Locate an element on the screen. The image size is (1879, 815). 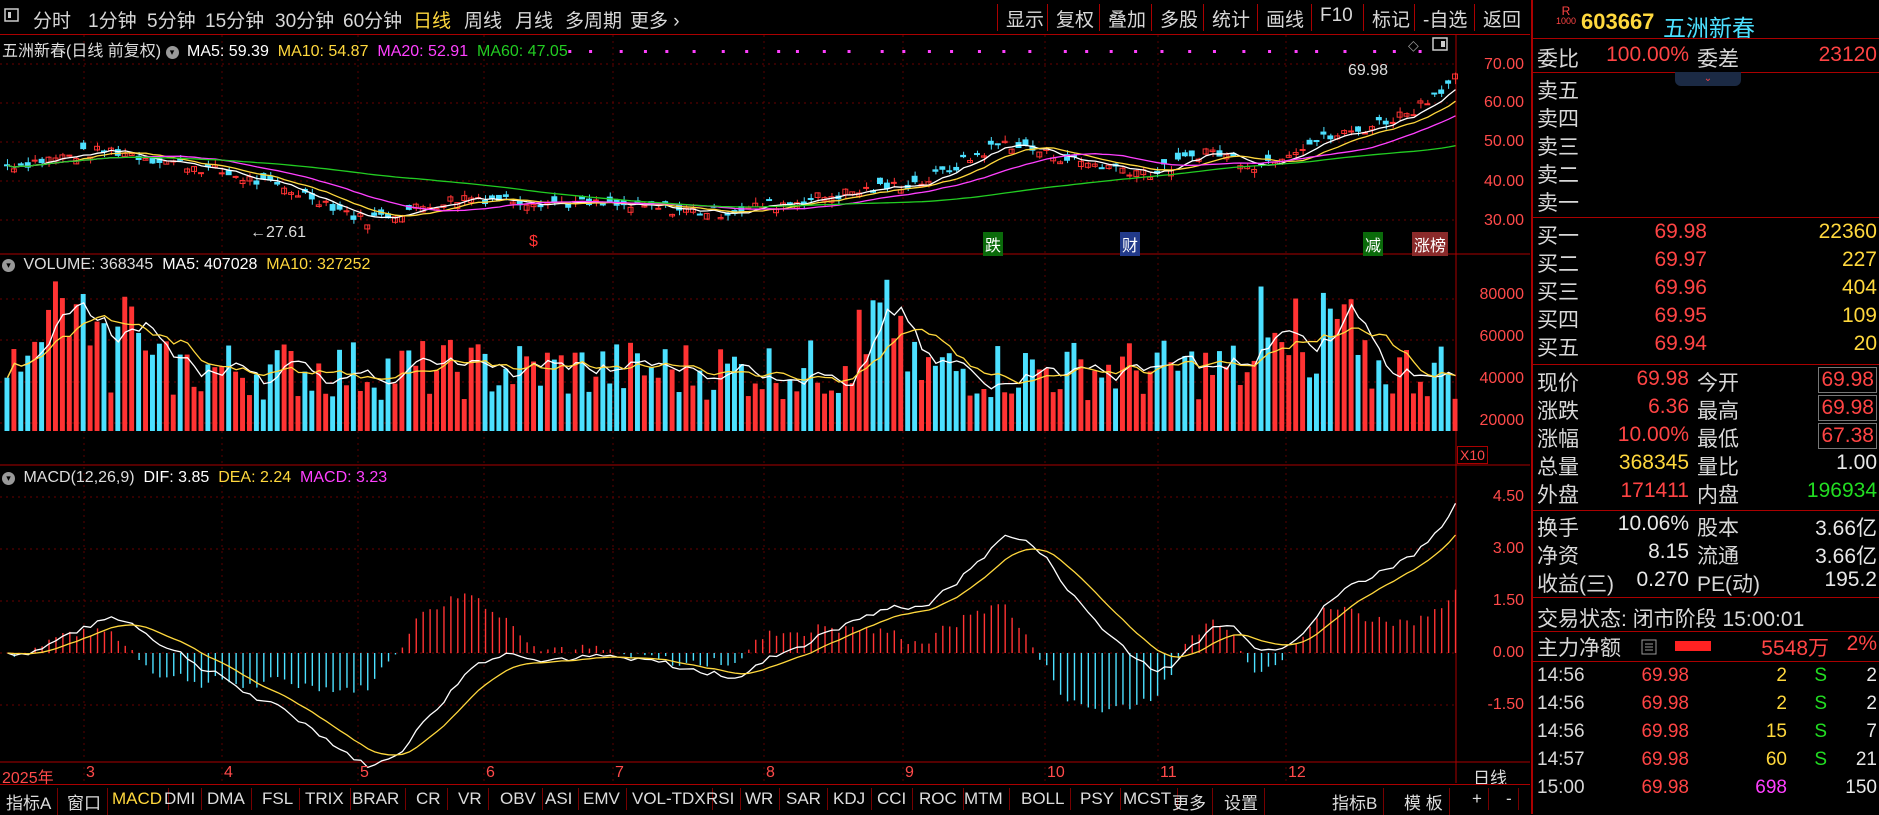
macd-value: MACD: 3.23 is located at coordinates (344, 477).